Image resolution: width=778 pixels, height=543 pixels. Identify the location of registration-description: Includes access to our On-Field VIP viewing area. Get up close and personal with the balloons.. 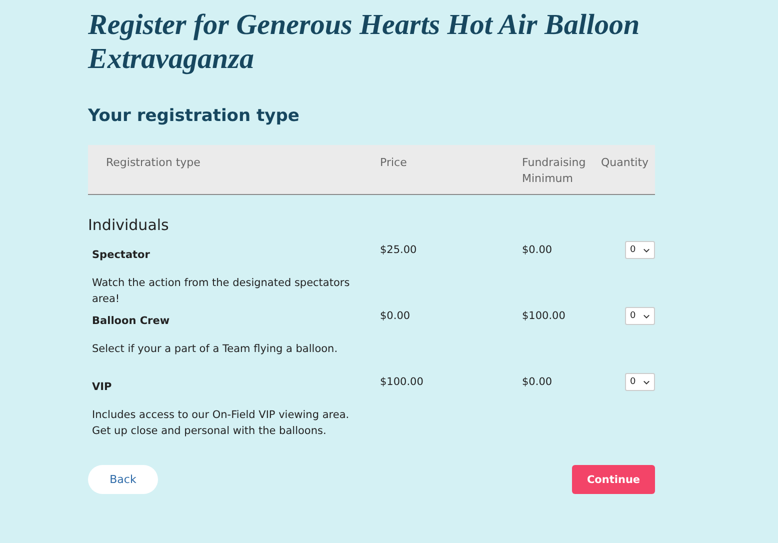
(221, 423).